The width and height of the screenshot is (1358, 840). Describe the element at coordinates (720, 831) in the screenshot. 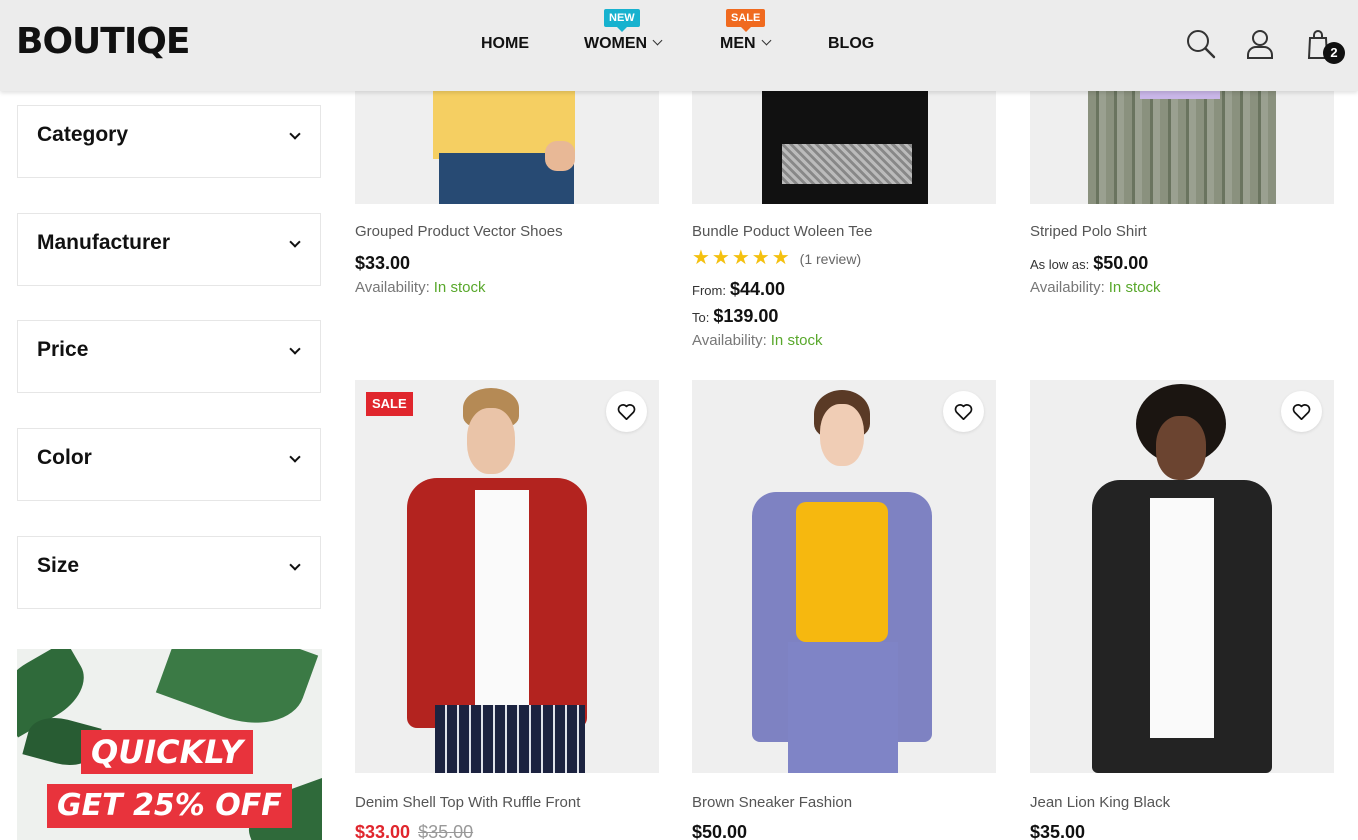

I see `product-price: $50.00` at that location.